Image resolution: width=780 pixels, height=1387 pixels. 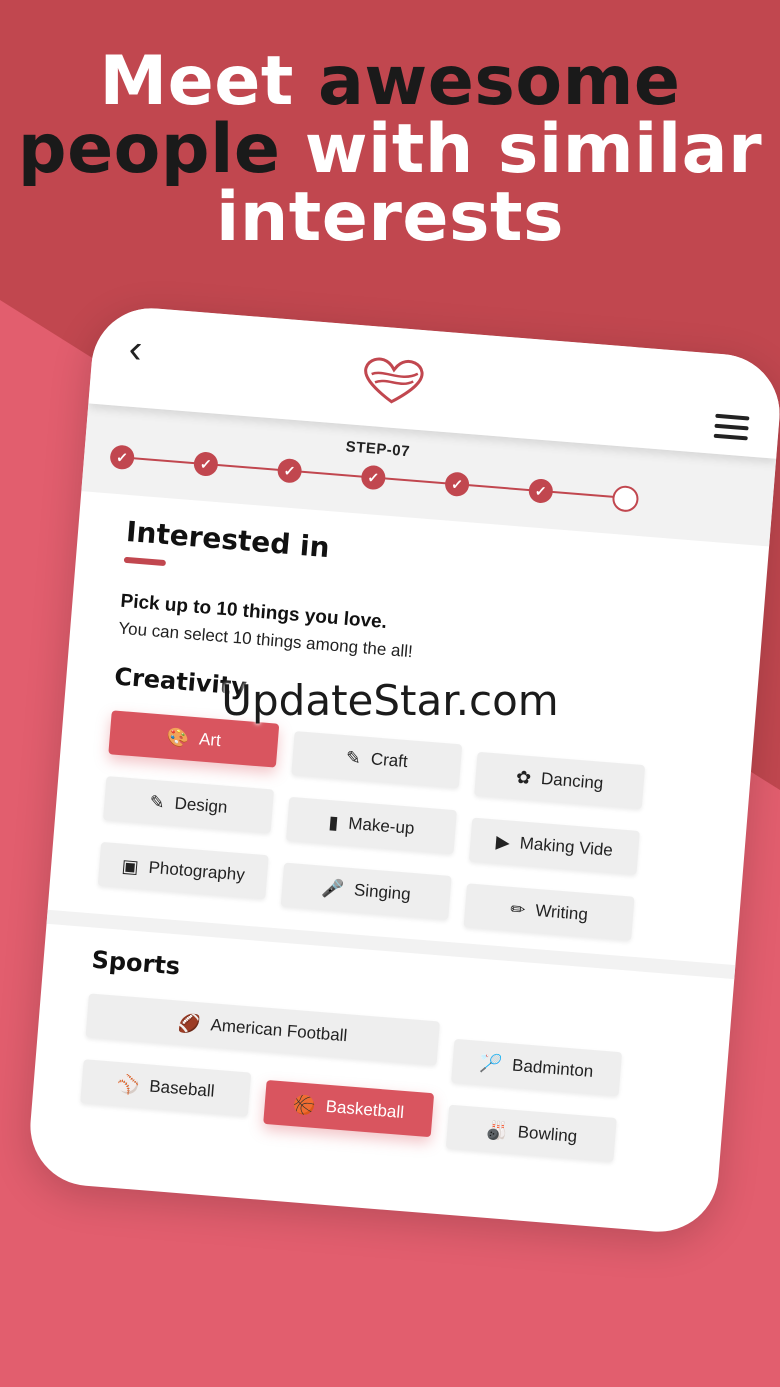 I want to click on step-6-done-icon: ✓, so click(x=540, y=491).